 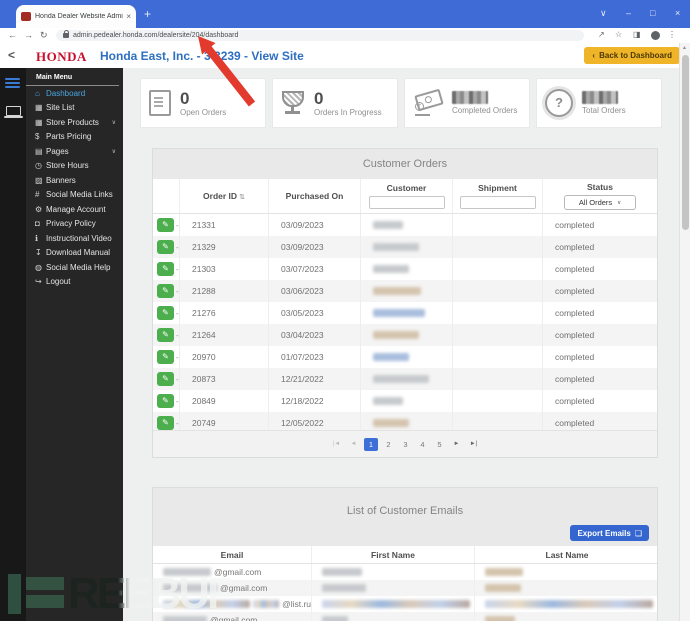 What do you see at coordinates (28, 35) in the screenshot?
I see `forward-icon: →` at bounding box center [28, 35].